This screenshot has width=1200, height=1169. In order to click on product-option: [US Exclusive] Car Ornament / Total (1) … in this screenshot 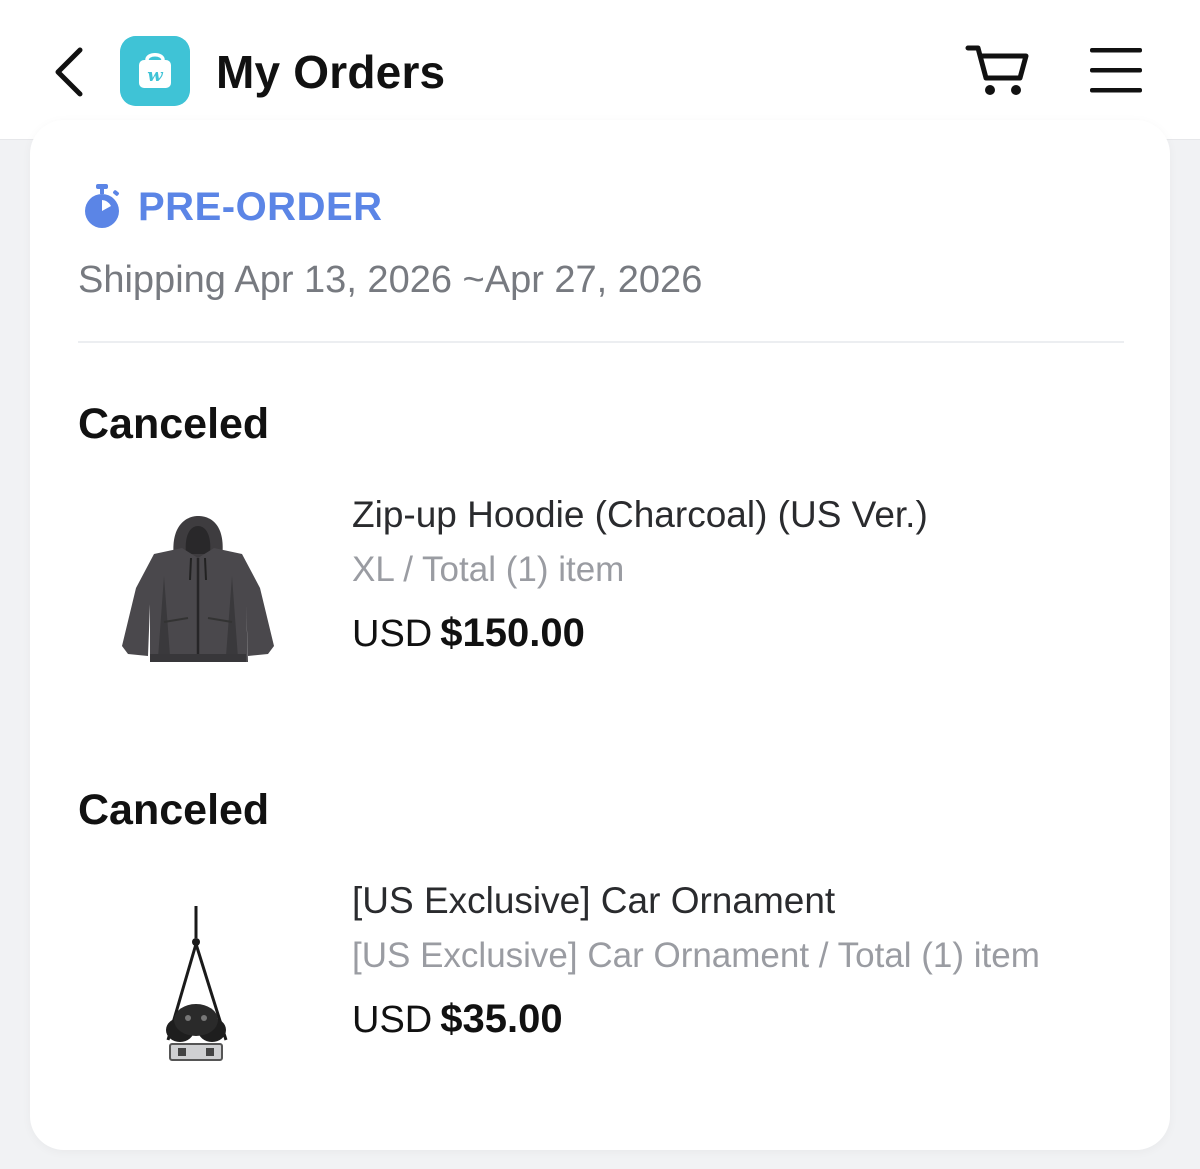, I will do `click(696, 955)`.